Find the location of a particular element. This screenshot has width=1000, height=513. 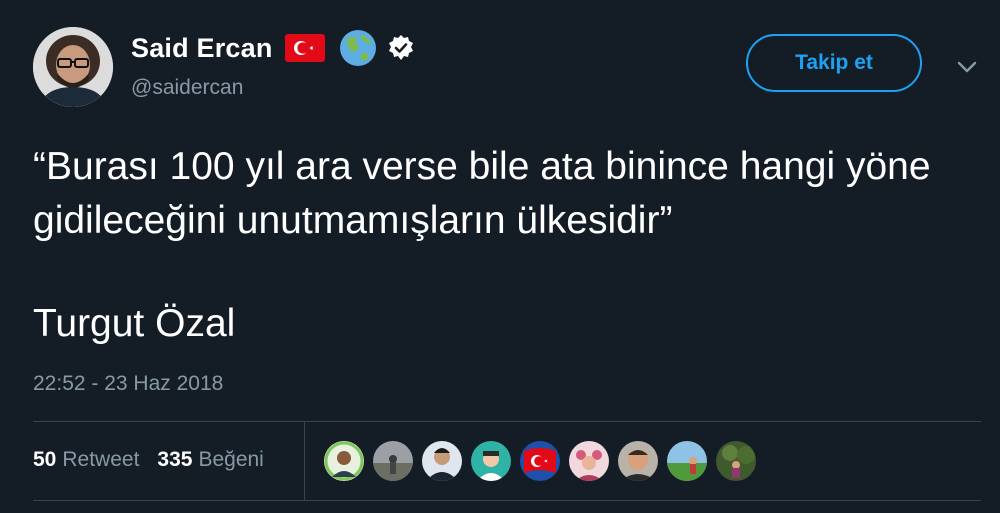

retweet-count: 50 Retweet is located at coordinates (86, 460).